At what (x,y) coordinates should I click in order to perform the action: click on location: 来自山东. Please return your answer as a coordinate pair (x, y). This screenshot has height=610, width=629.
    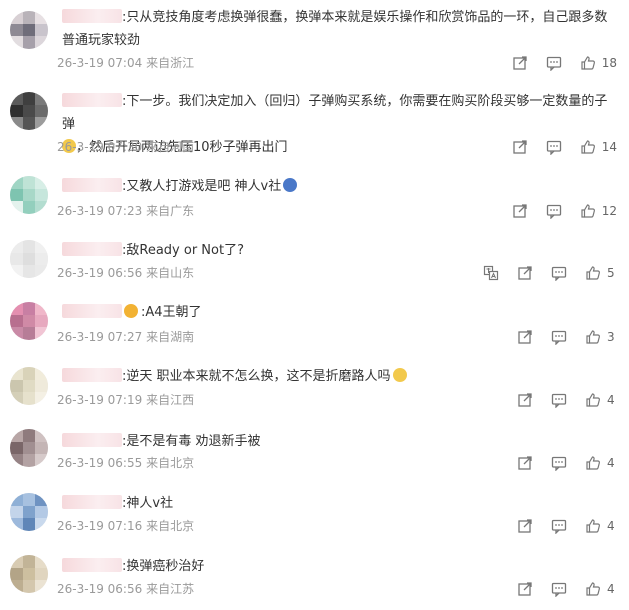
    Looking at the image, I should click on (170, 273).